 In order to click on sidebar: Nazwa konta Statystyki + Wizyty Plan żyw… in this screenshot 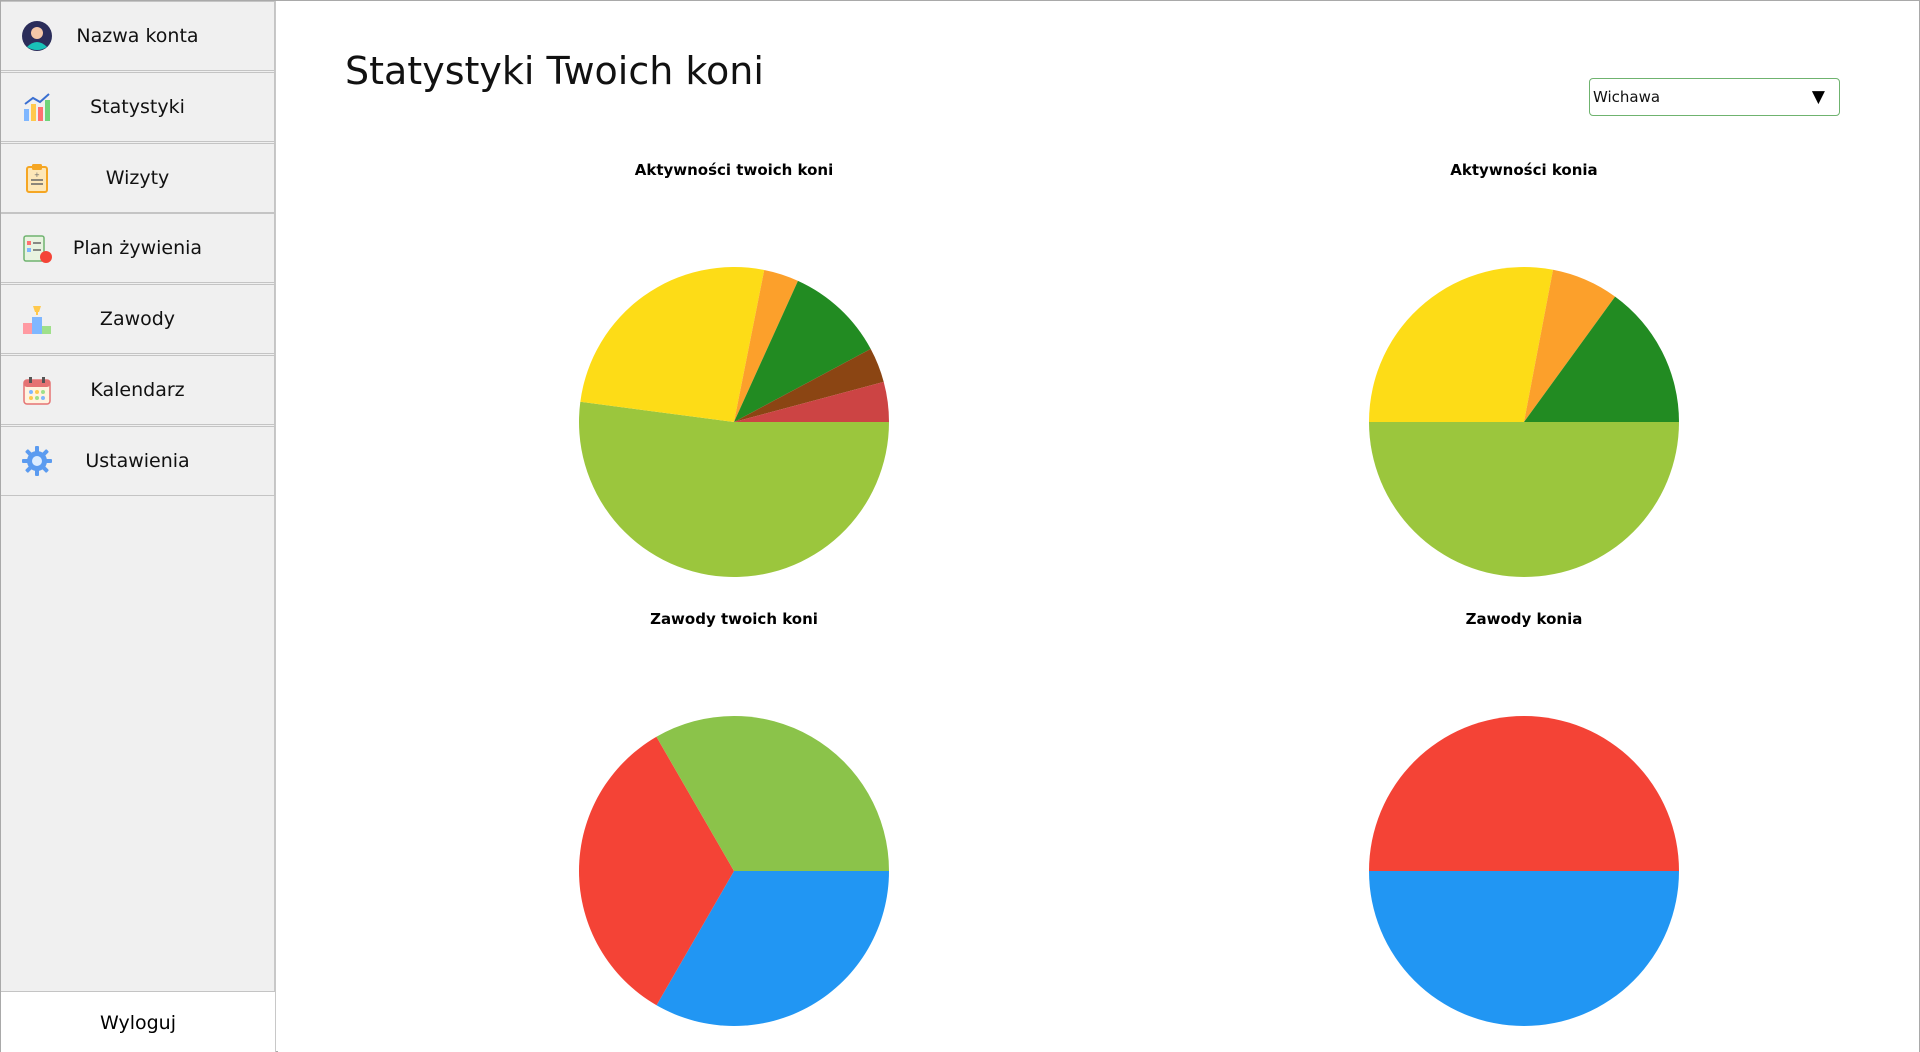, I will do `click(138, 526)`.